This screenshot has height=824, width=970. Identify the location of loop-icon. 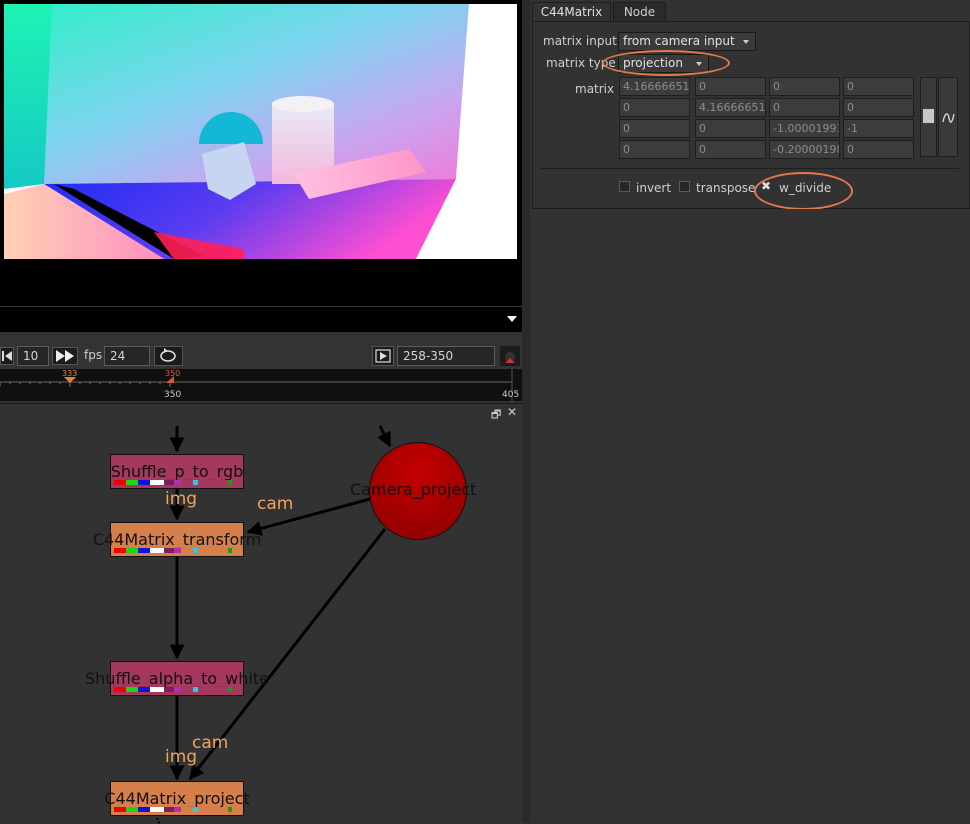
(168, 355).